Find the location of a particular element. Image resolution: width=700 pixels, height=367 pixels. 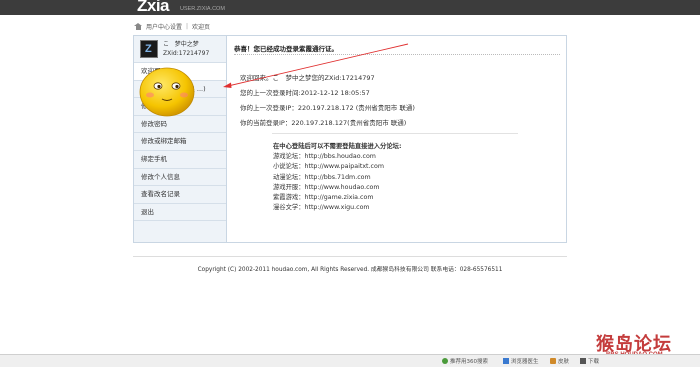

download-icon is located at coordinates (583, 361).